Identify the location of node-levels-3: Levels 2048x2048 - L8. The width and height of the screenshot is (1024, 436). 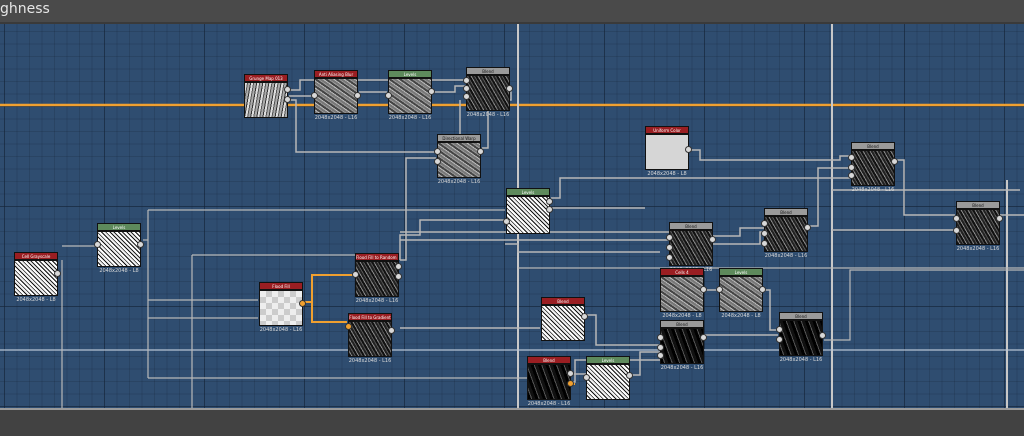
(741, 293).